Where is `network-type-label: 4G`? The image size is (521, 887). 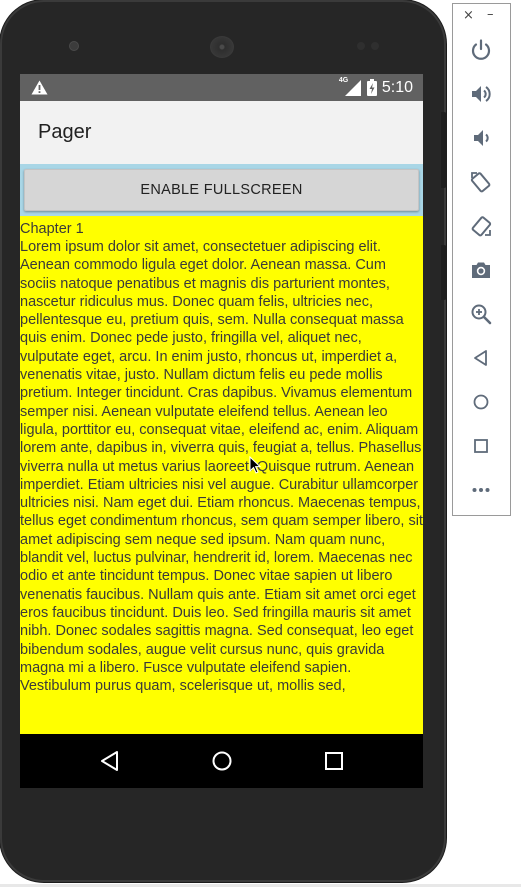 network-type-label: 4G is located at coordinates (343, 80).